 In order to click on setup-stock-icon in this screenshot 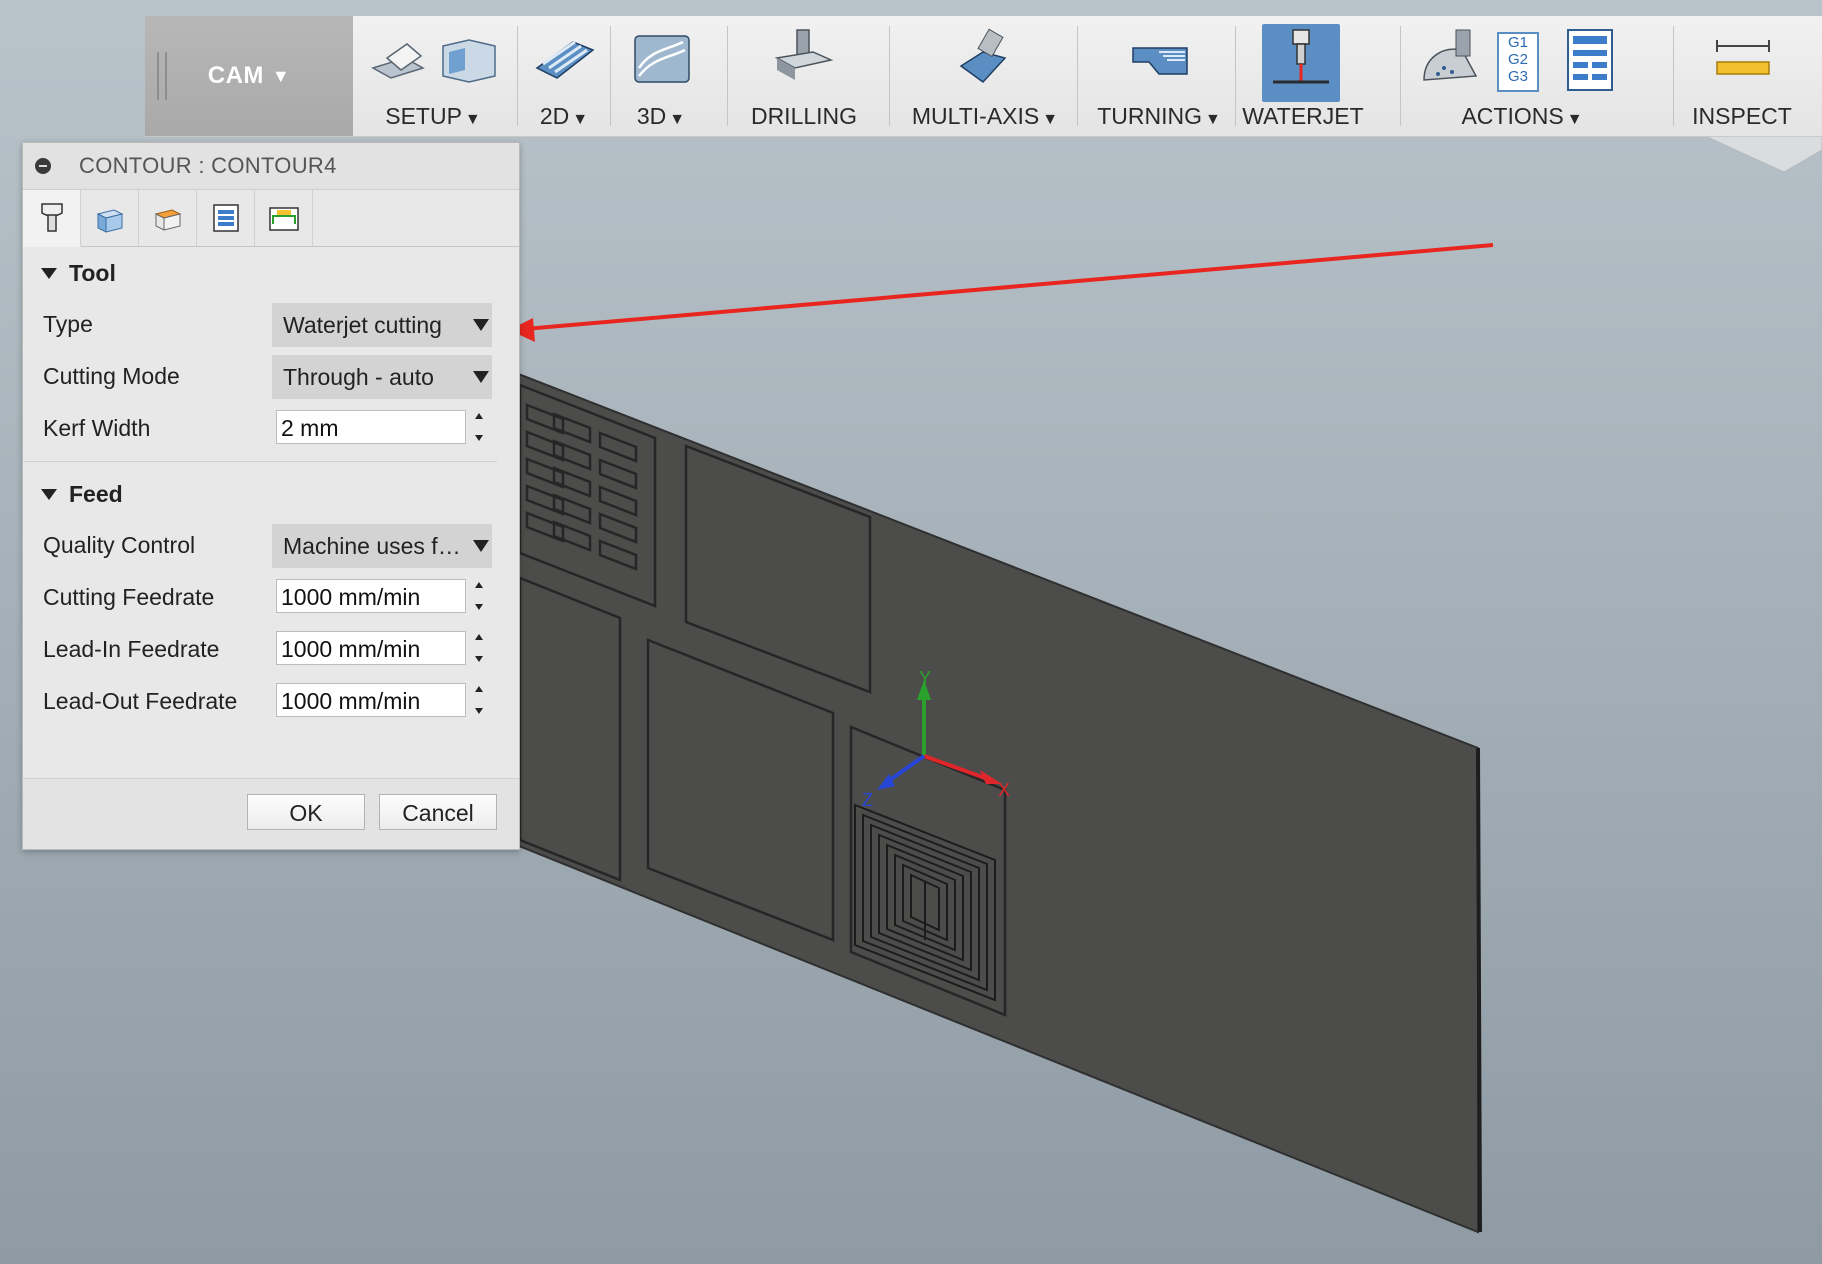, I will do `click(469, 61)`.